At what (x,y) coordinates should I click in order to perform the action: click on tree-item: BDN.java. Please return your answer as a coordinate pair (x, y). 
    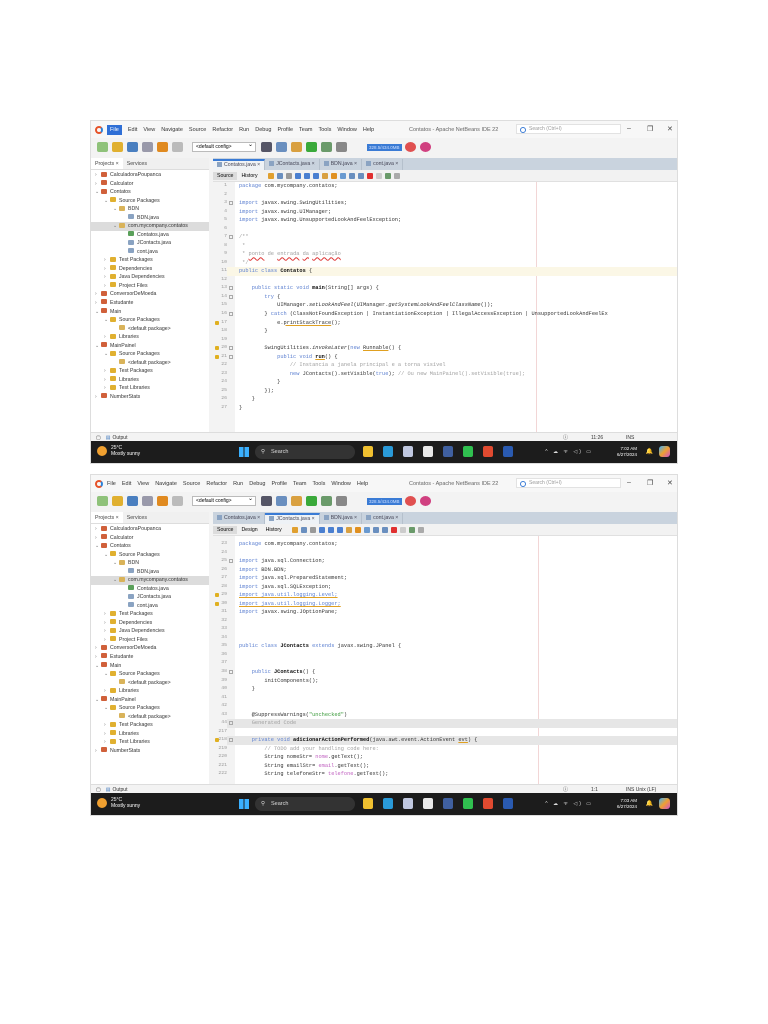
    Looking at the image, I should click on (150, 218).